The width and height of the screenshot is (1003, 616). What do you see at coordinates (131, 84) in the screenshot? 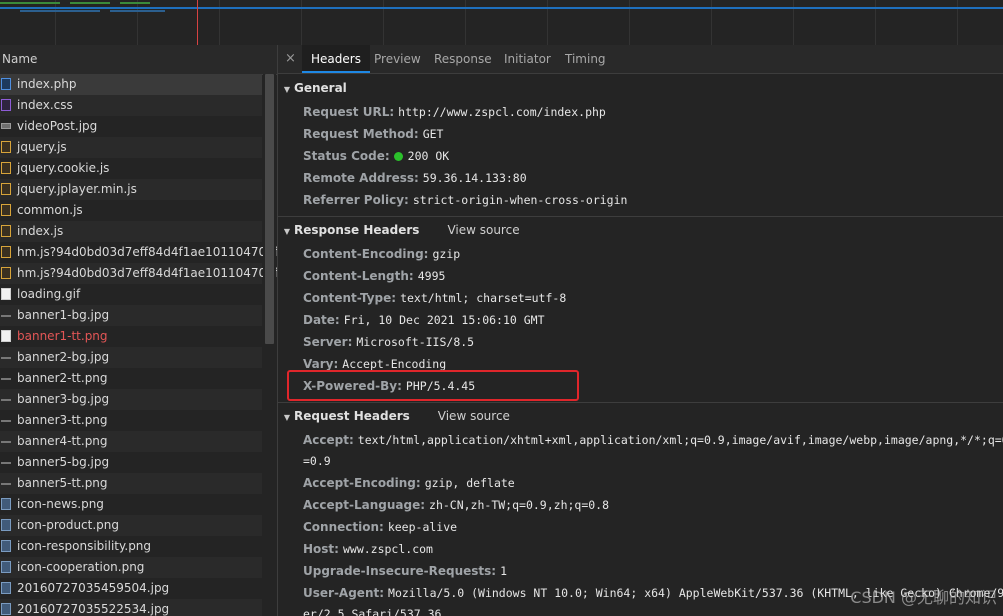
I see `request-row: index.php` at bounding box center [131, 84].